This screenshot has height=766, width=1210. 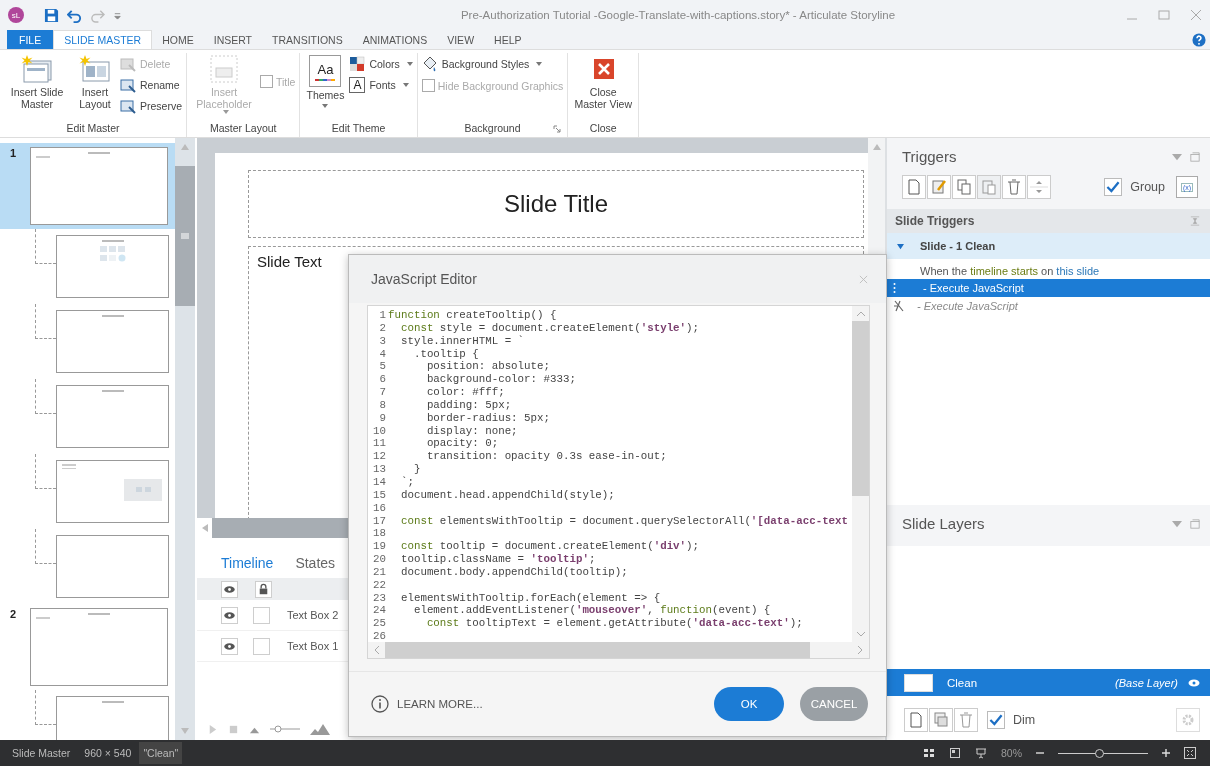 What do you see at coordinates (1134, 187) in the screenshot?
I see `group-checkbox: Group` at bounding box center [1134, 187].